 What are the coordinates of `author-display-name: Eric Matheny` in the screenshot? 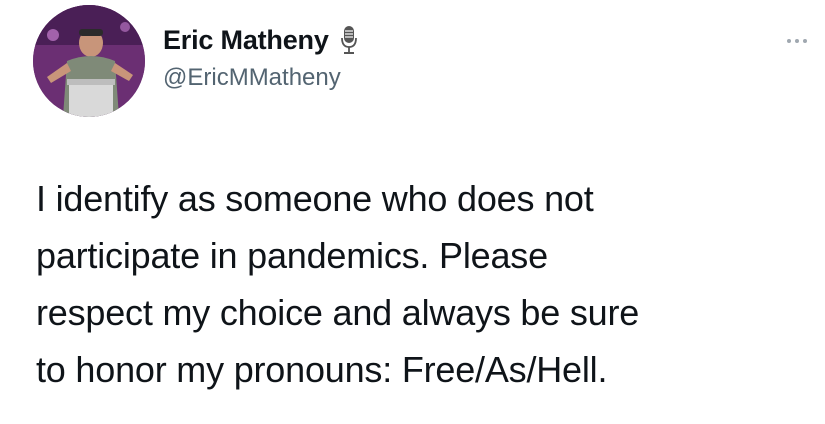 It's located at (246, 40).